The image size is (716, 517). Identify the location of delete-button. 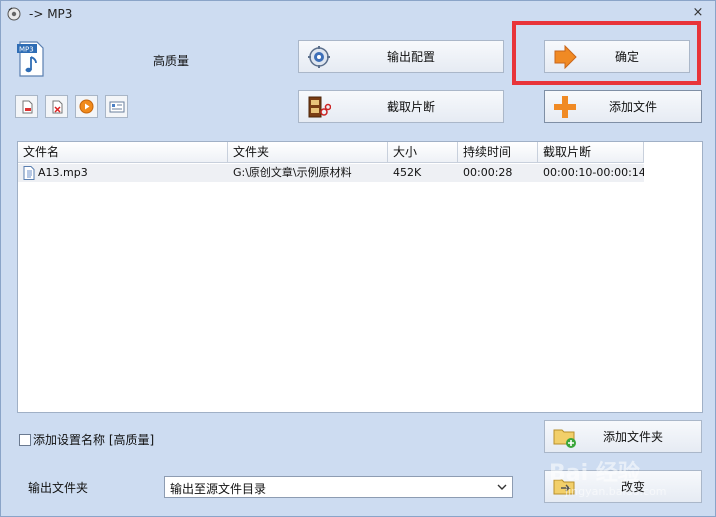
(56, 106).